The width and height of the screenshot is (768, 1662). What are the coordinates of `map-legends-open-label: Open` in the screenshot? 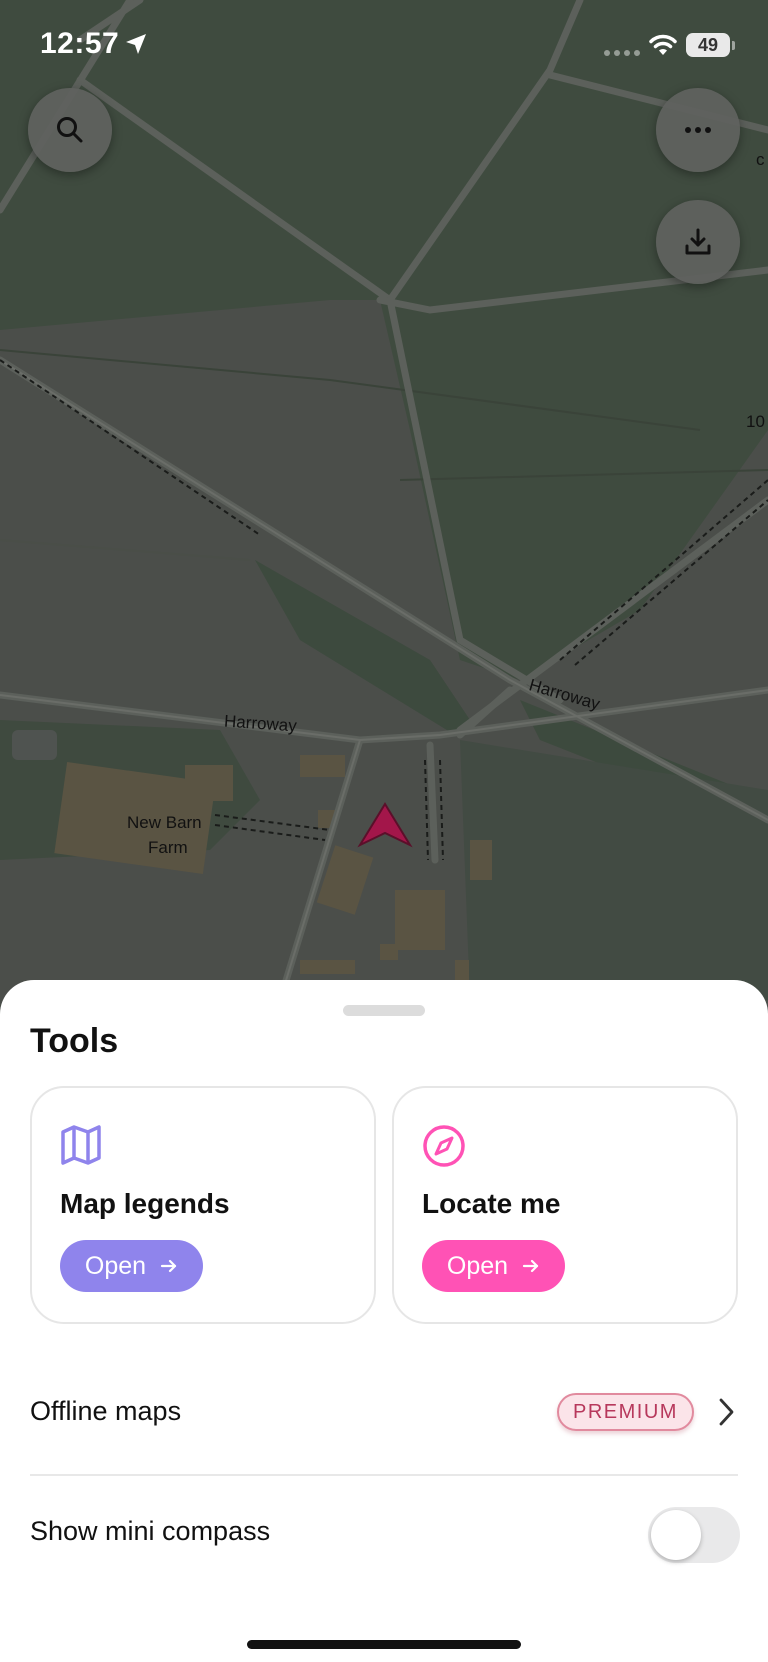 It's located at (115, 1265).